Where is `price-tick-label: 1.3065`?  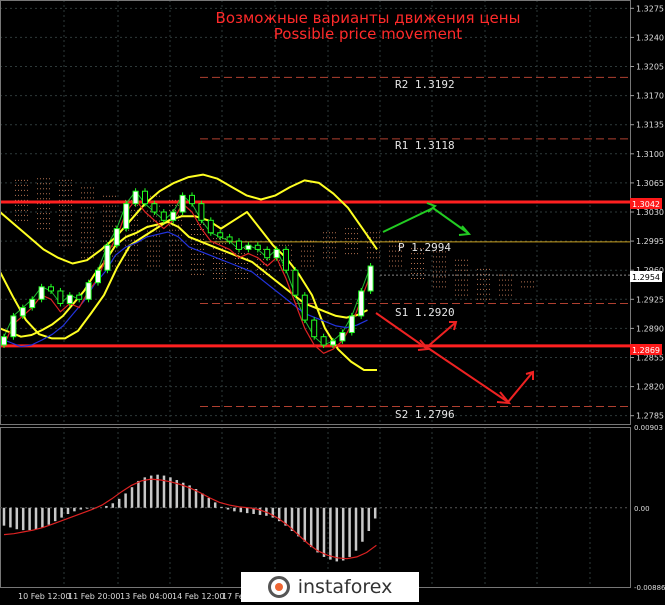
price-tick-label: 1.3065 is located at coordinates (650, 183).